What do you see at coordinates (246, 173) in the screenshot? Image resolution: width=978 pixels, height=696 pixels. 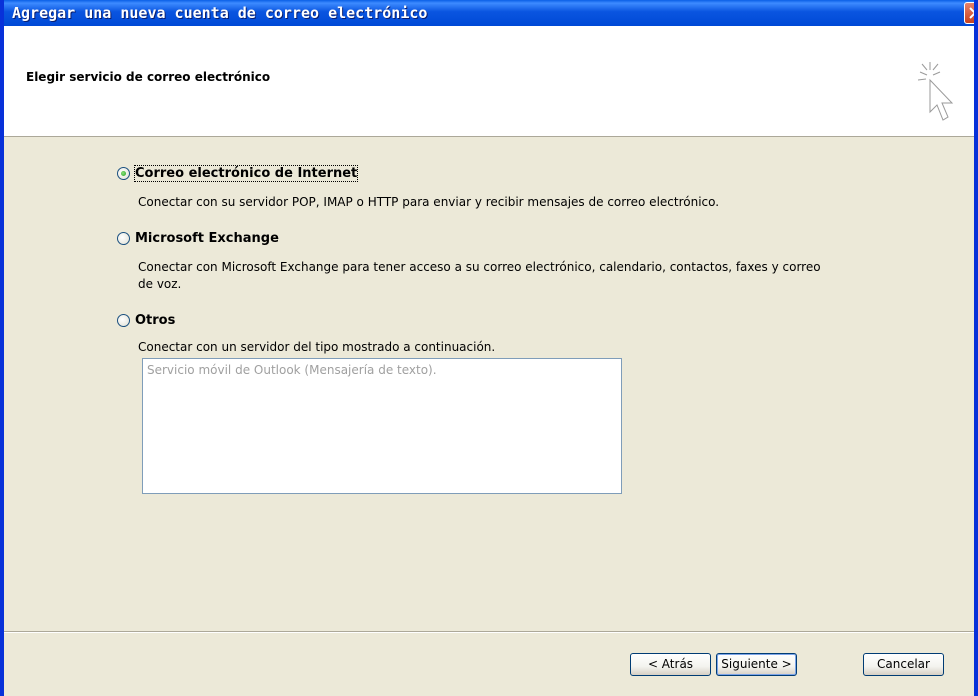 I see `radio-label-internet-email: Correo electrónico de Internet` at bounding box center [246, 173].